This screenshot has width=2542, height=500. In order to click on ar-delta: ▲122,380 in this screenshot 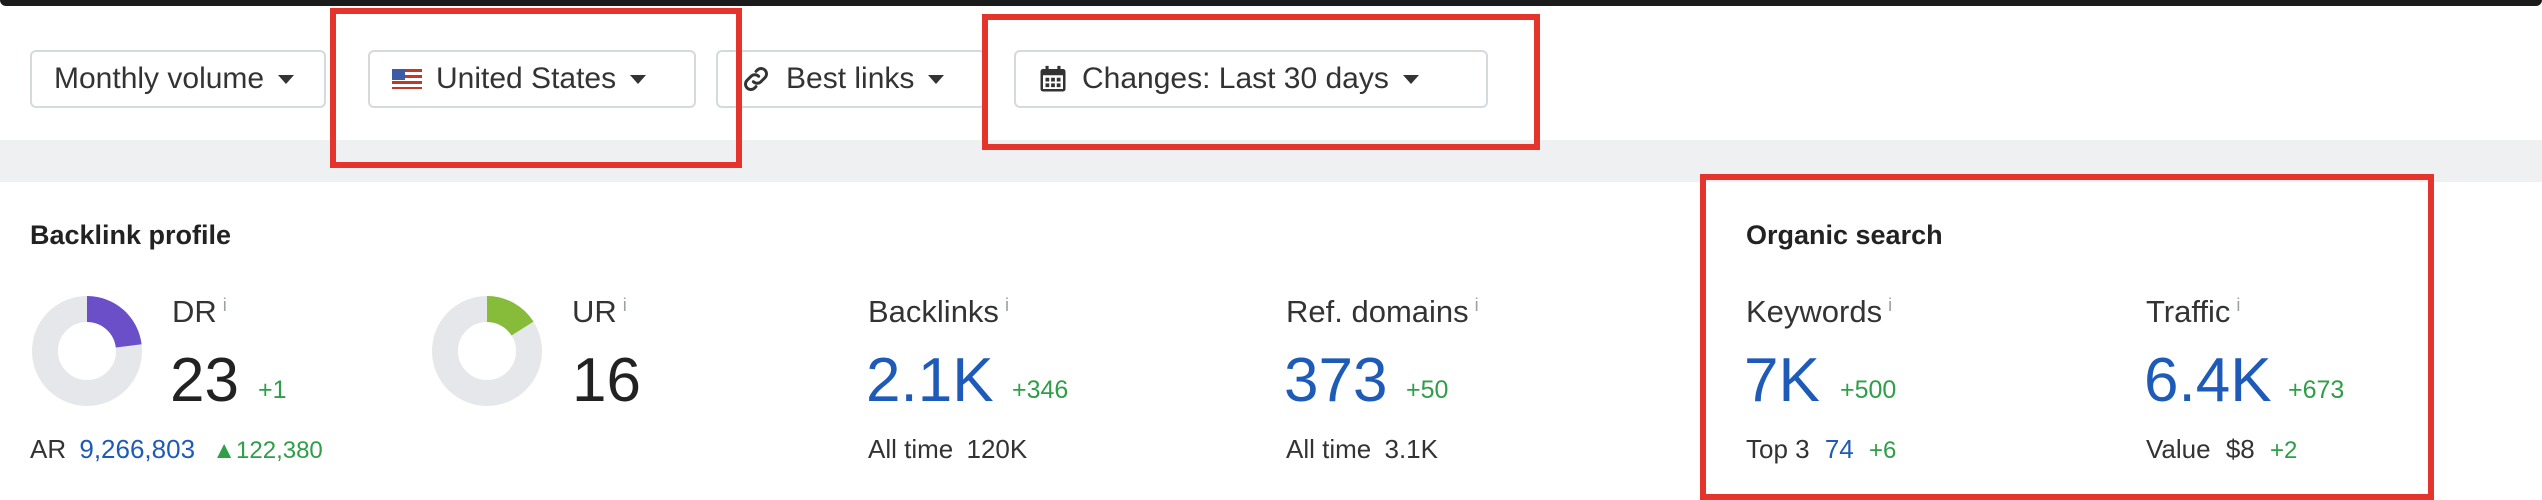, I will do `click(267, 450)`.